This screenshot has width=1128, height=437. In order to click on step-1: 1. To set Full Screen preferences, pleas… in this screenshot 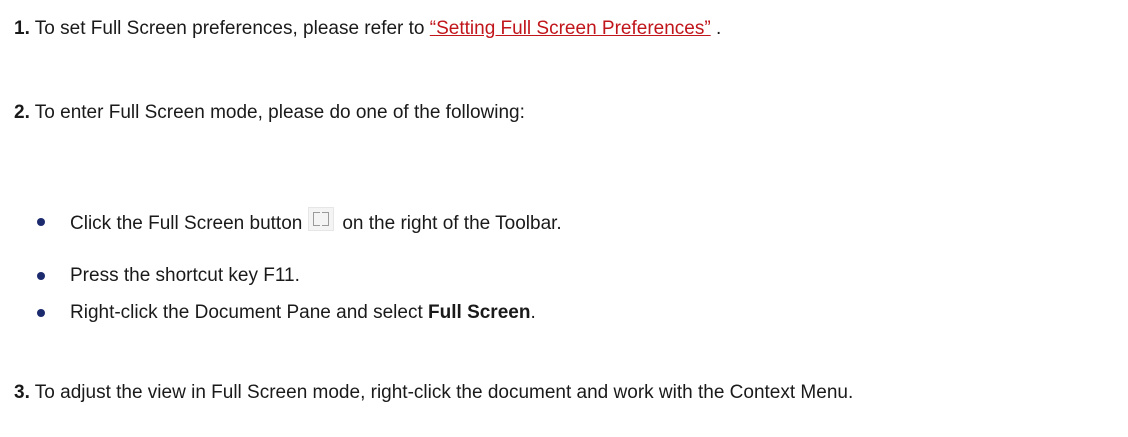, I will do `click(367, 29)`.